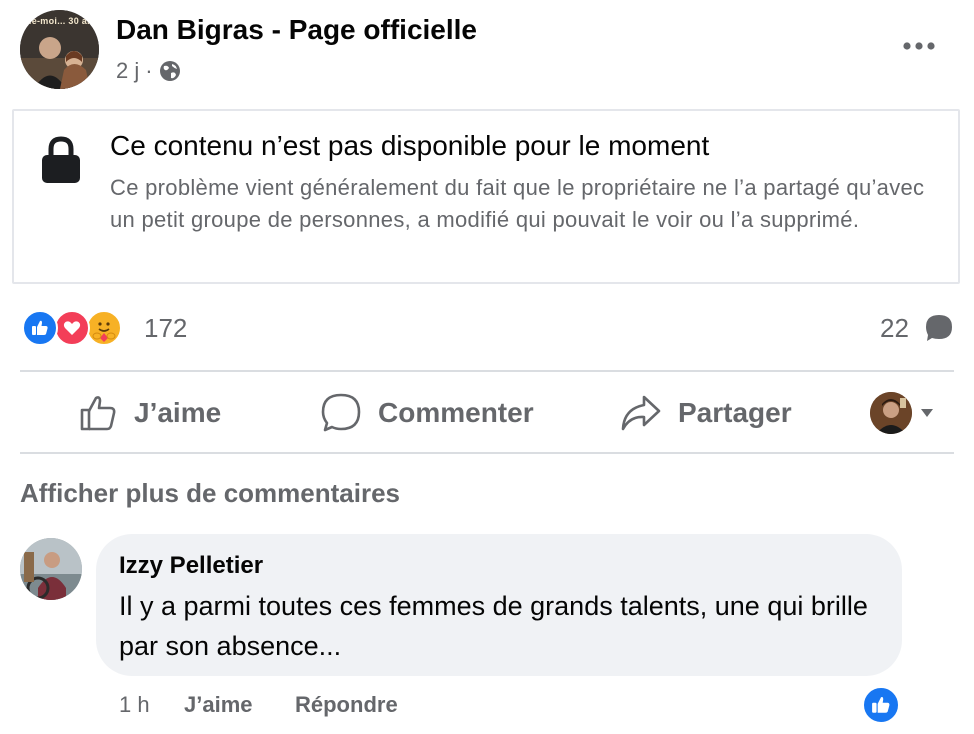 This screenshot has width=974, height=734. What do you see at coordinates (61, 160) in the screenshot?
I see `lock-icon` at bounding box center [61, 160].